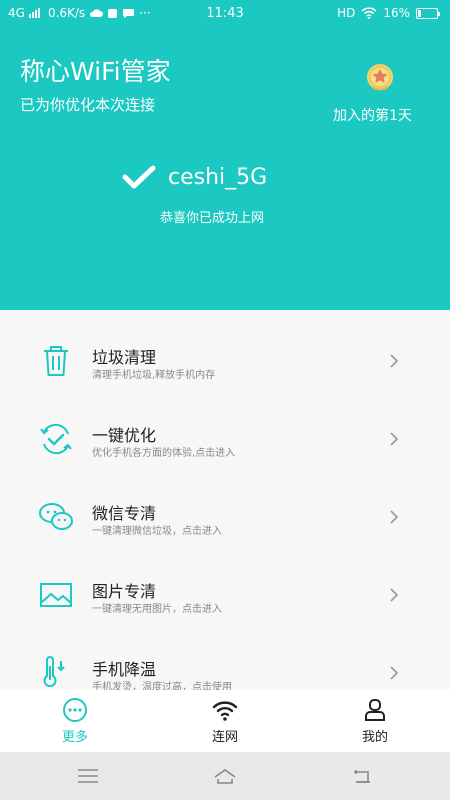 The height and width of the screenshot is (800, 450). What do you see at coordinates (225, 711) in the screenshot?
I see `wifi-icon` at bounding box center [225, 711].